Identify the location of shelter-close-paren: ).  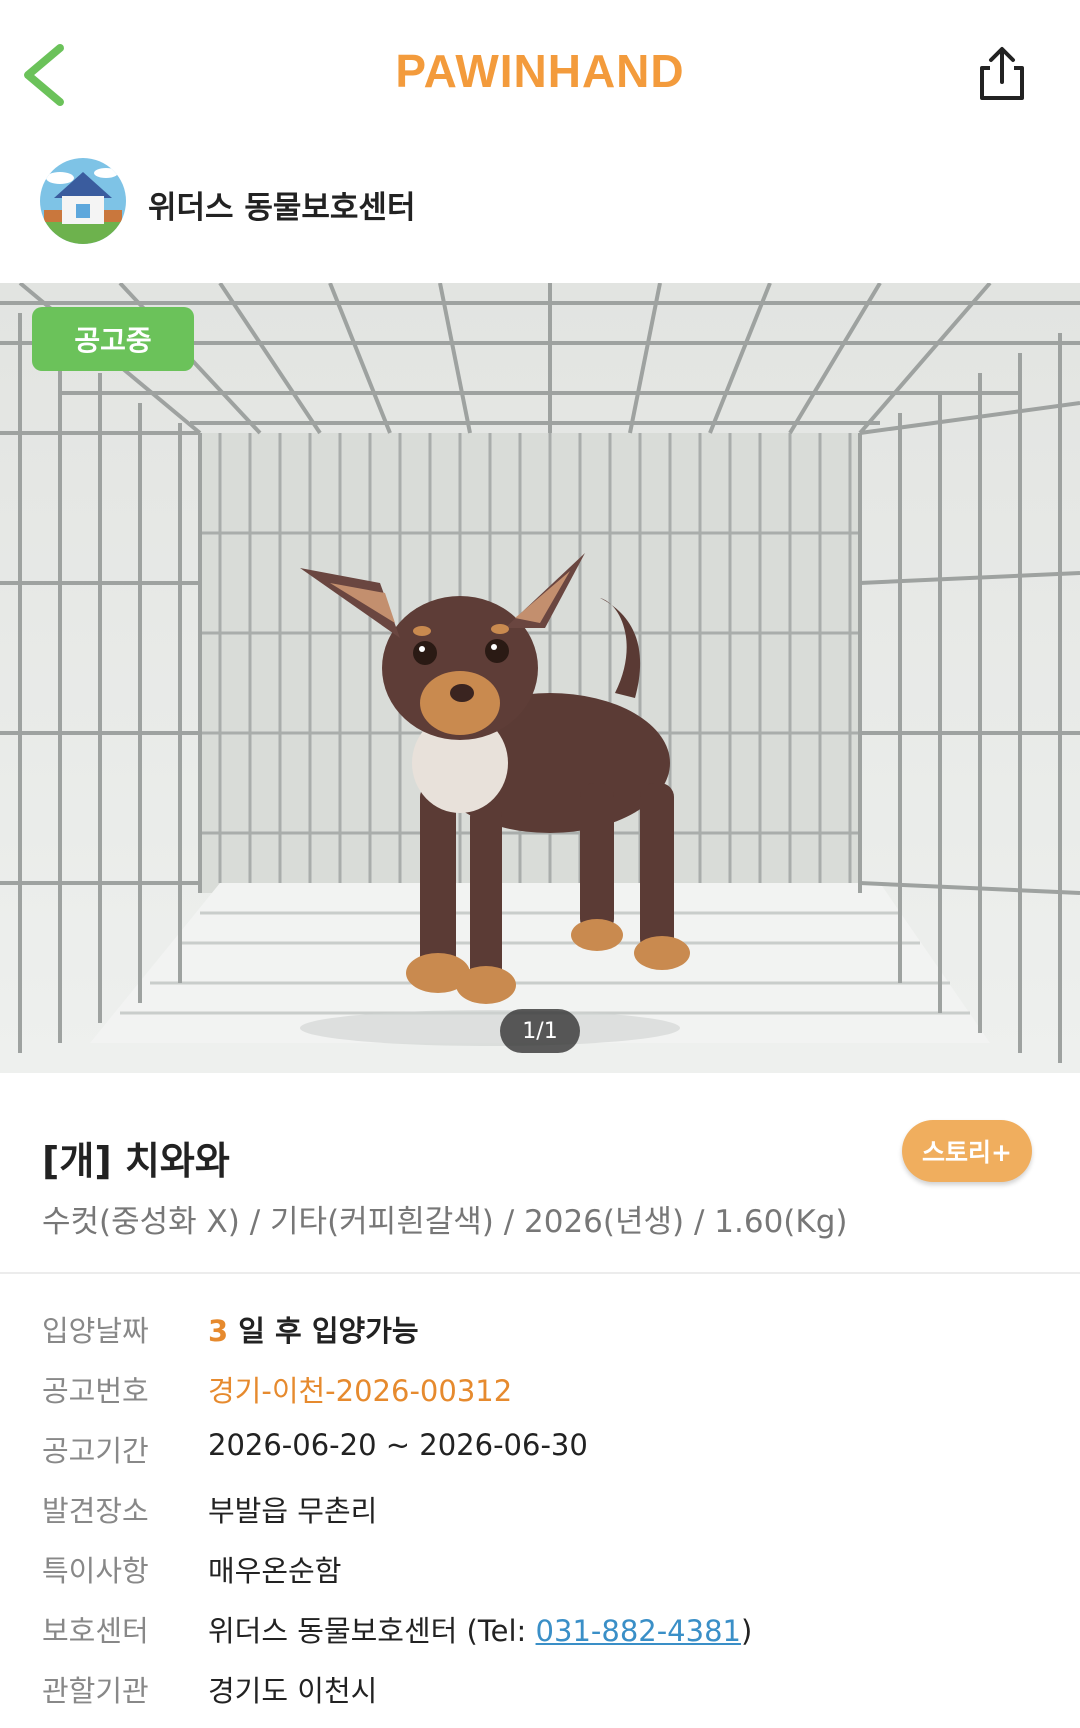
(746, 1631).